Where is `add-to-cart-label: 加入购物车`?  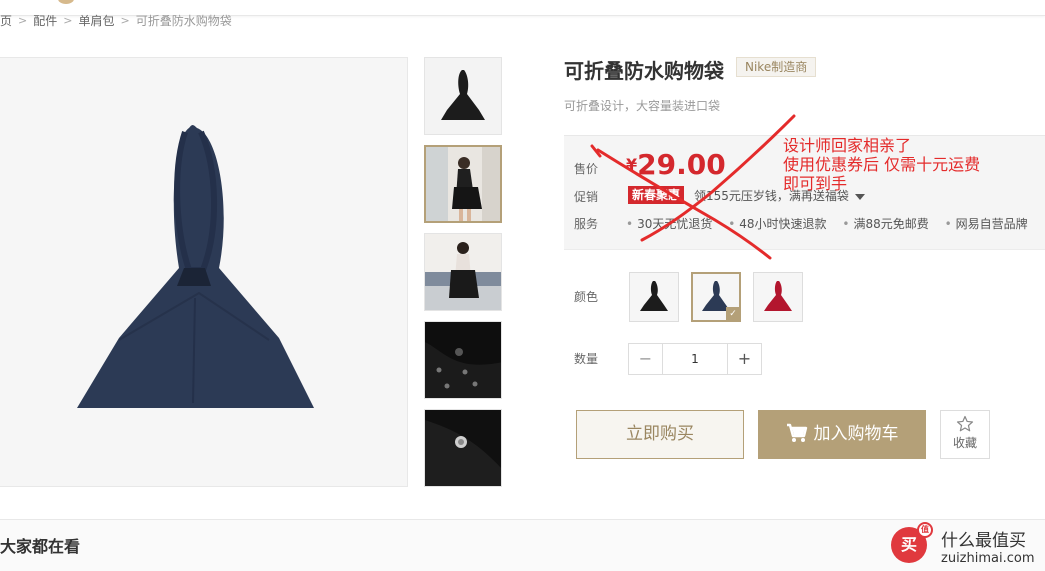 add-to-cart-label: 加入购物车 is located at coordinates (856, 434).